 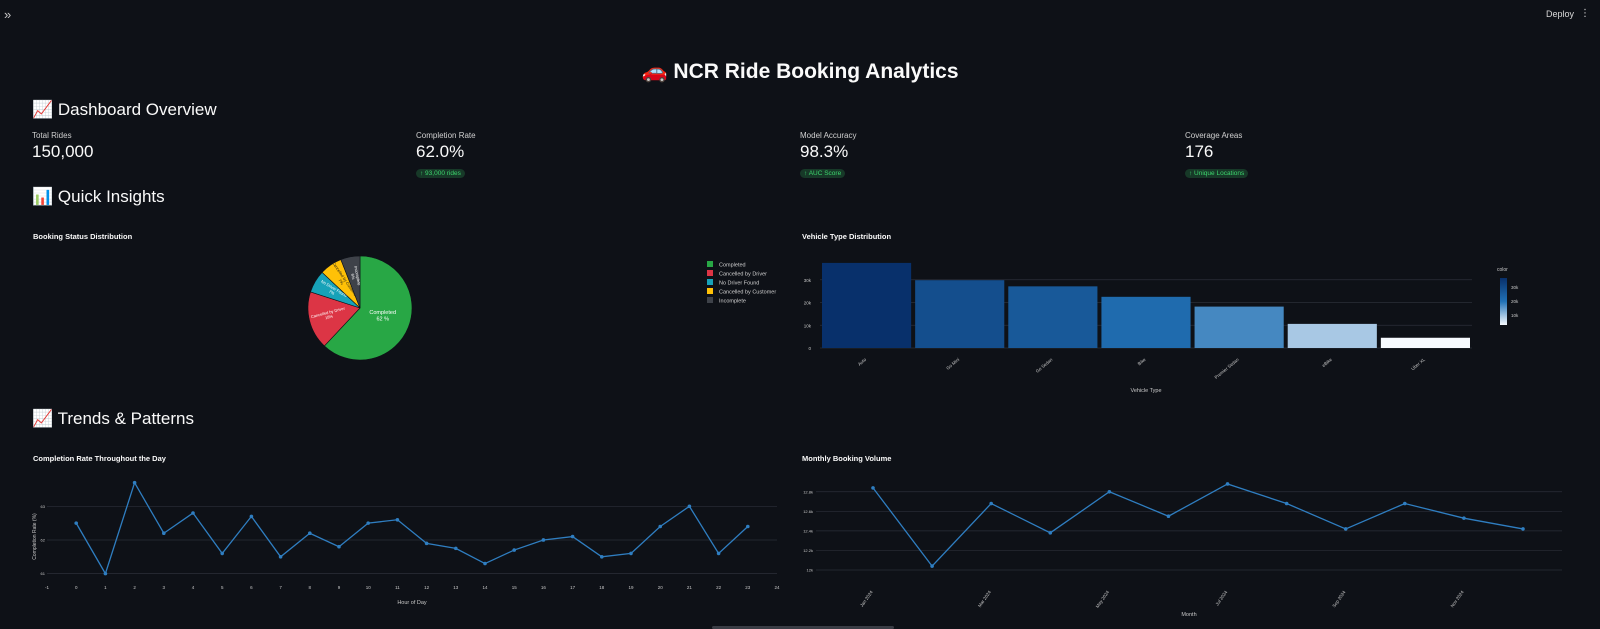 What do you see at coordinates (1227, 368) in the screenshot?
I see `x-tick-label: Premier Sedan` at bounding box center [1227, 368].